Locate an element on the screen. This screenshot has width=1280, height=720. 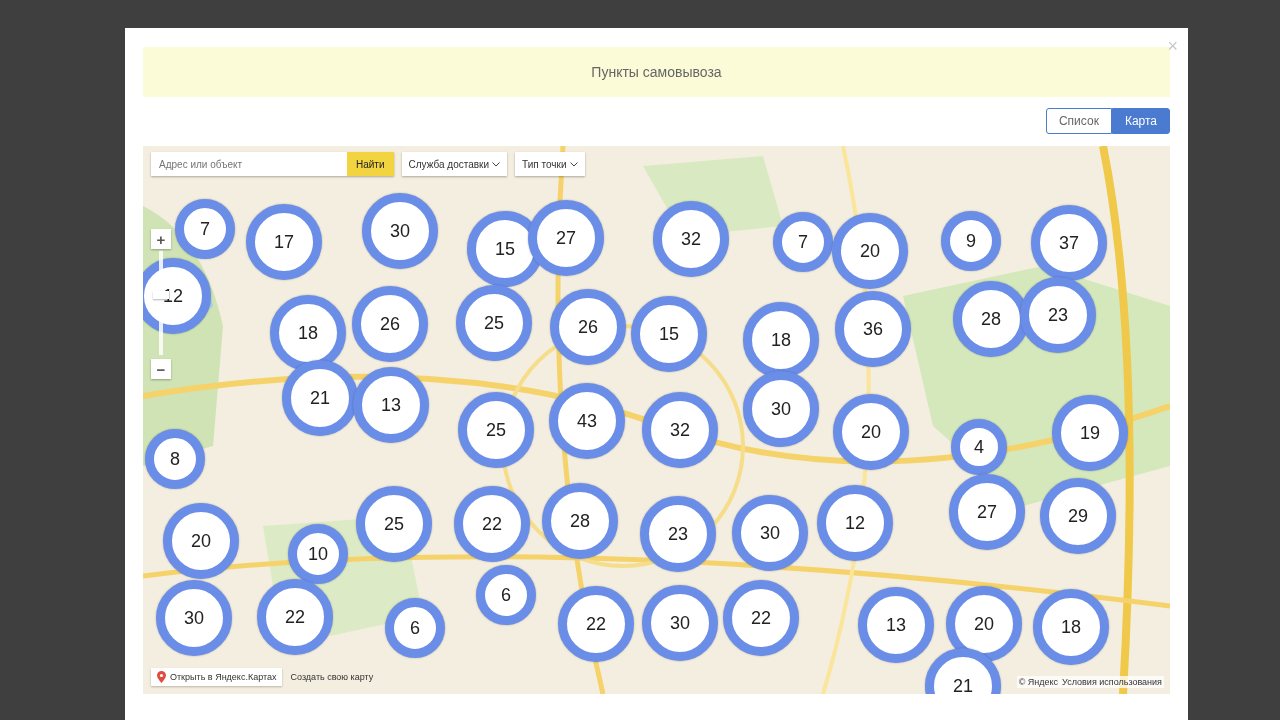
search-field: Адрес или объект Найти is located at coordinates (272, 164).